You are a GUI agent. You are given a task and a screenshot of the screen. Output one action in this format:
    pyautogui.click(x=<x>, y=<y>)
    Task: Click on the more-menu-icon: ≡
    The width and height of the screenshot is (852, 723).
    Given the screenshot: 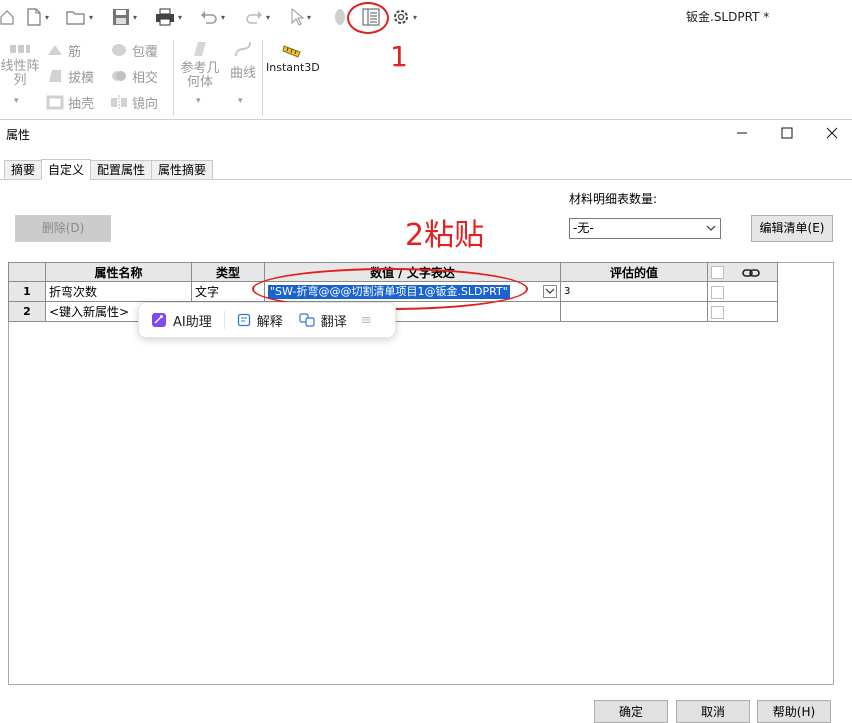 What is the action you would take?
    pyautogui.click(x=366, y=320)
    